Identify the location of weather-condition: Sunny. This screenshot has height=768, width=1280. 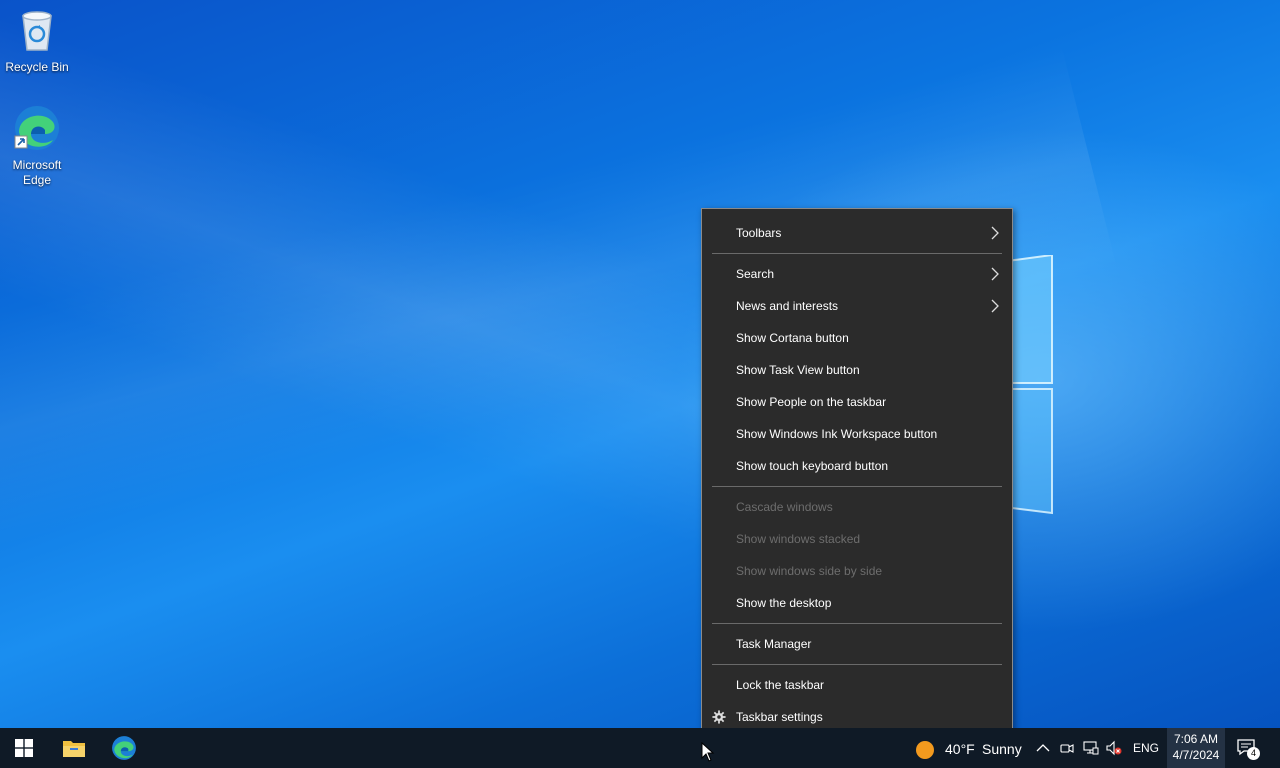
(1002, 749).